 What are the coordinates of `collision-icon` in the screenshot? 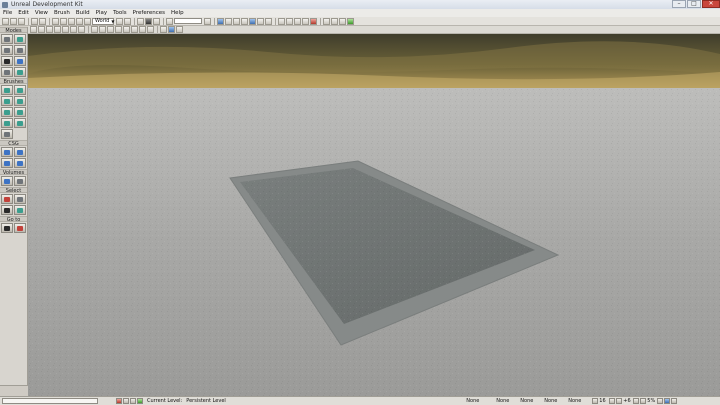 It's located at (297, 21).